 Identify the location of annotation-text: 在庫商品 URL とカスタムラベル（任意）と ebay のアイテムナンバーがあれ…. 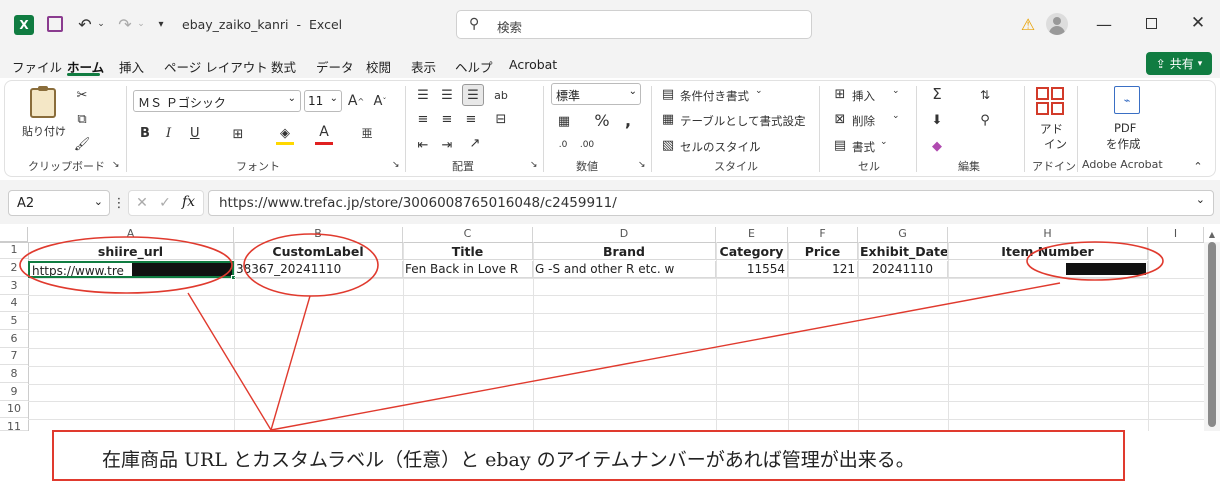
(508, 460).